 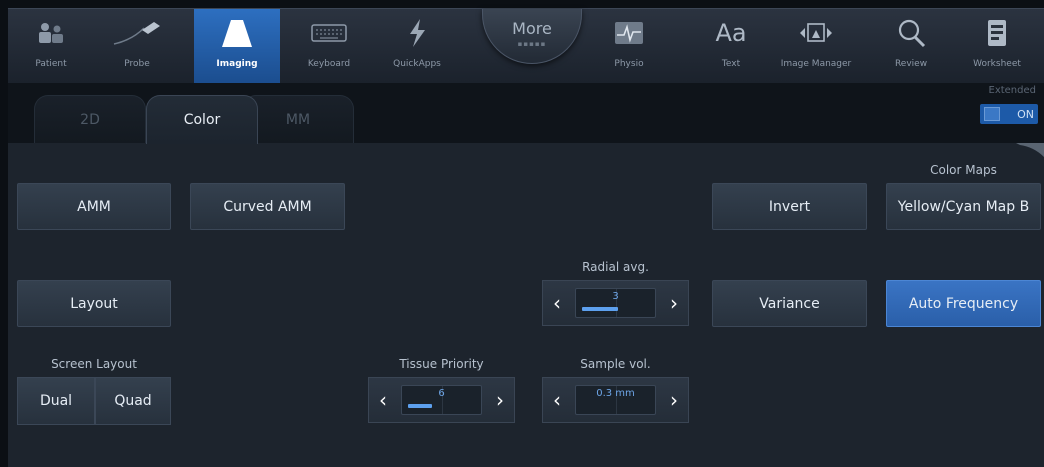 I want to click on toolbar-label: Patient, so click(x=51, y=64).